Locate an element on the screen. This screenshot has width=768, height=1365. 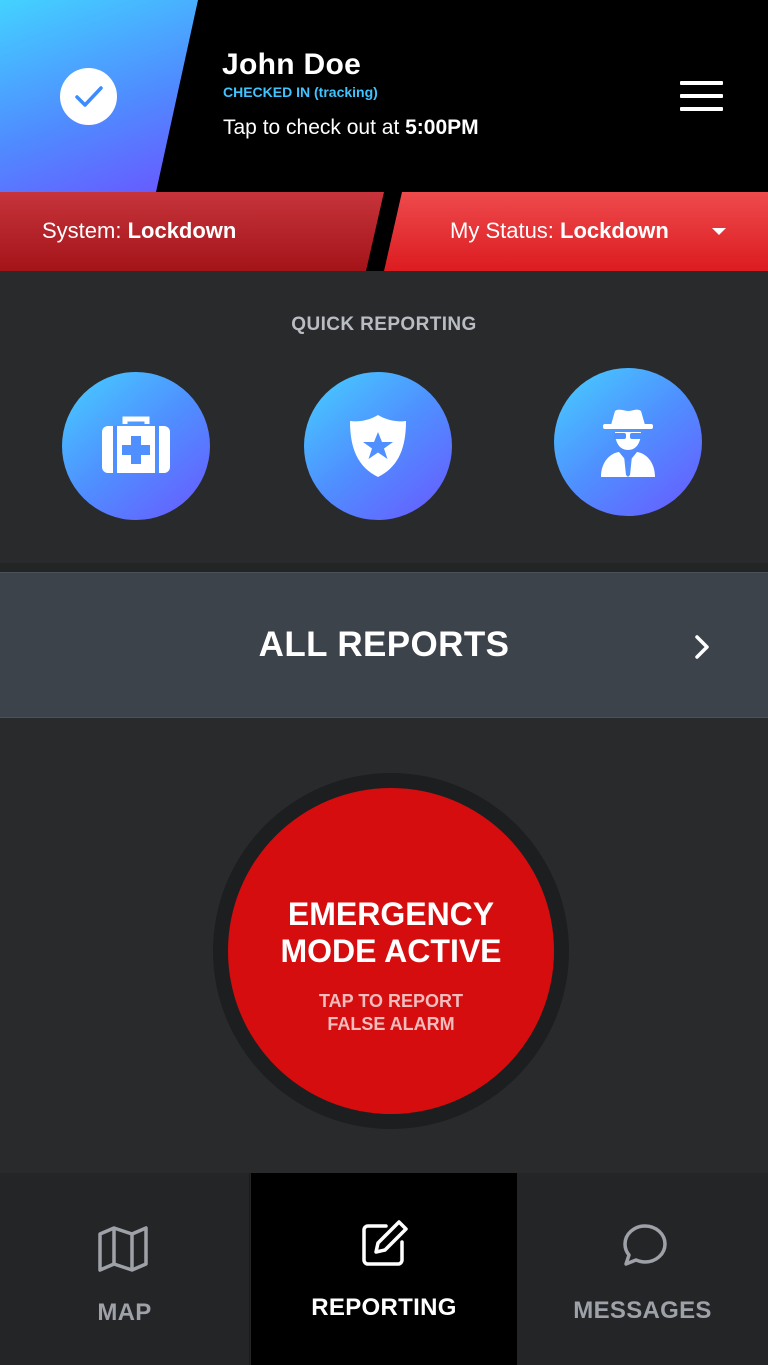
quick-report-medical-button is located at coordinates (136, 446).